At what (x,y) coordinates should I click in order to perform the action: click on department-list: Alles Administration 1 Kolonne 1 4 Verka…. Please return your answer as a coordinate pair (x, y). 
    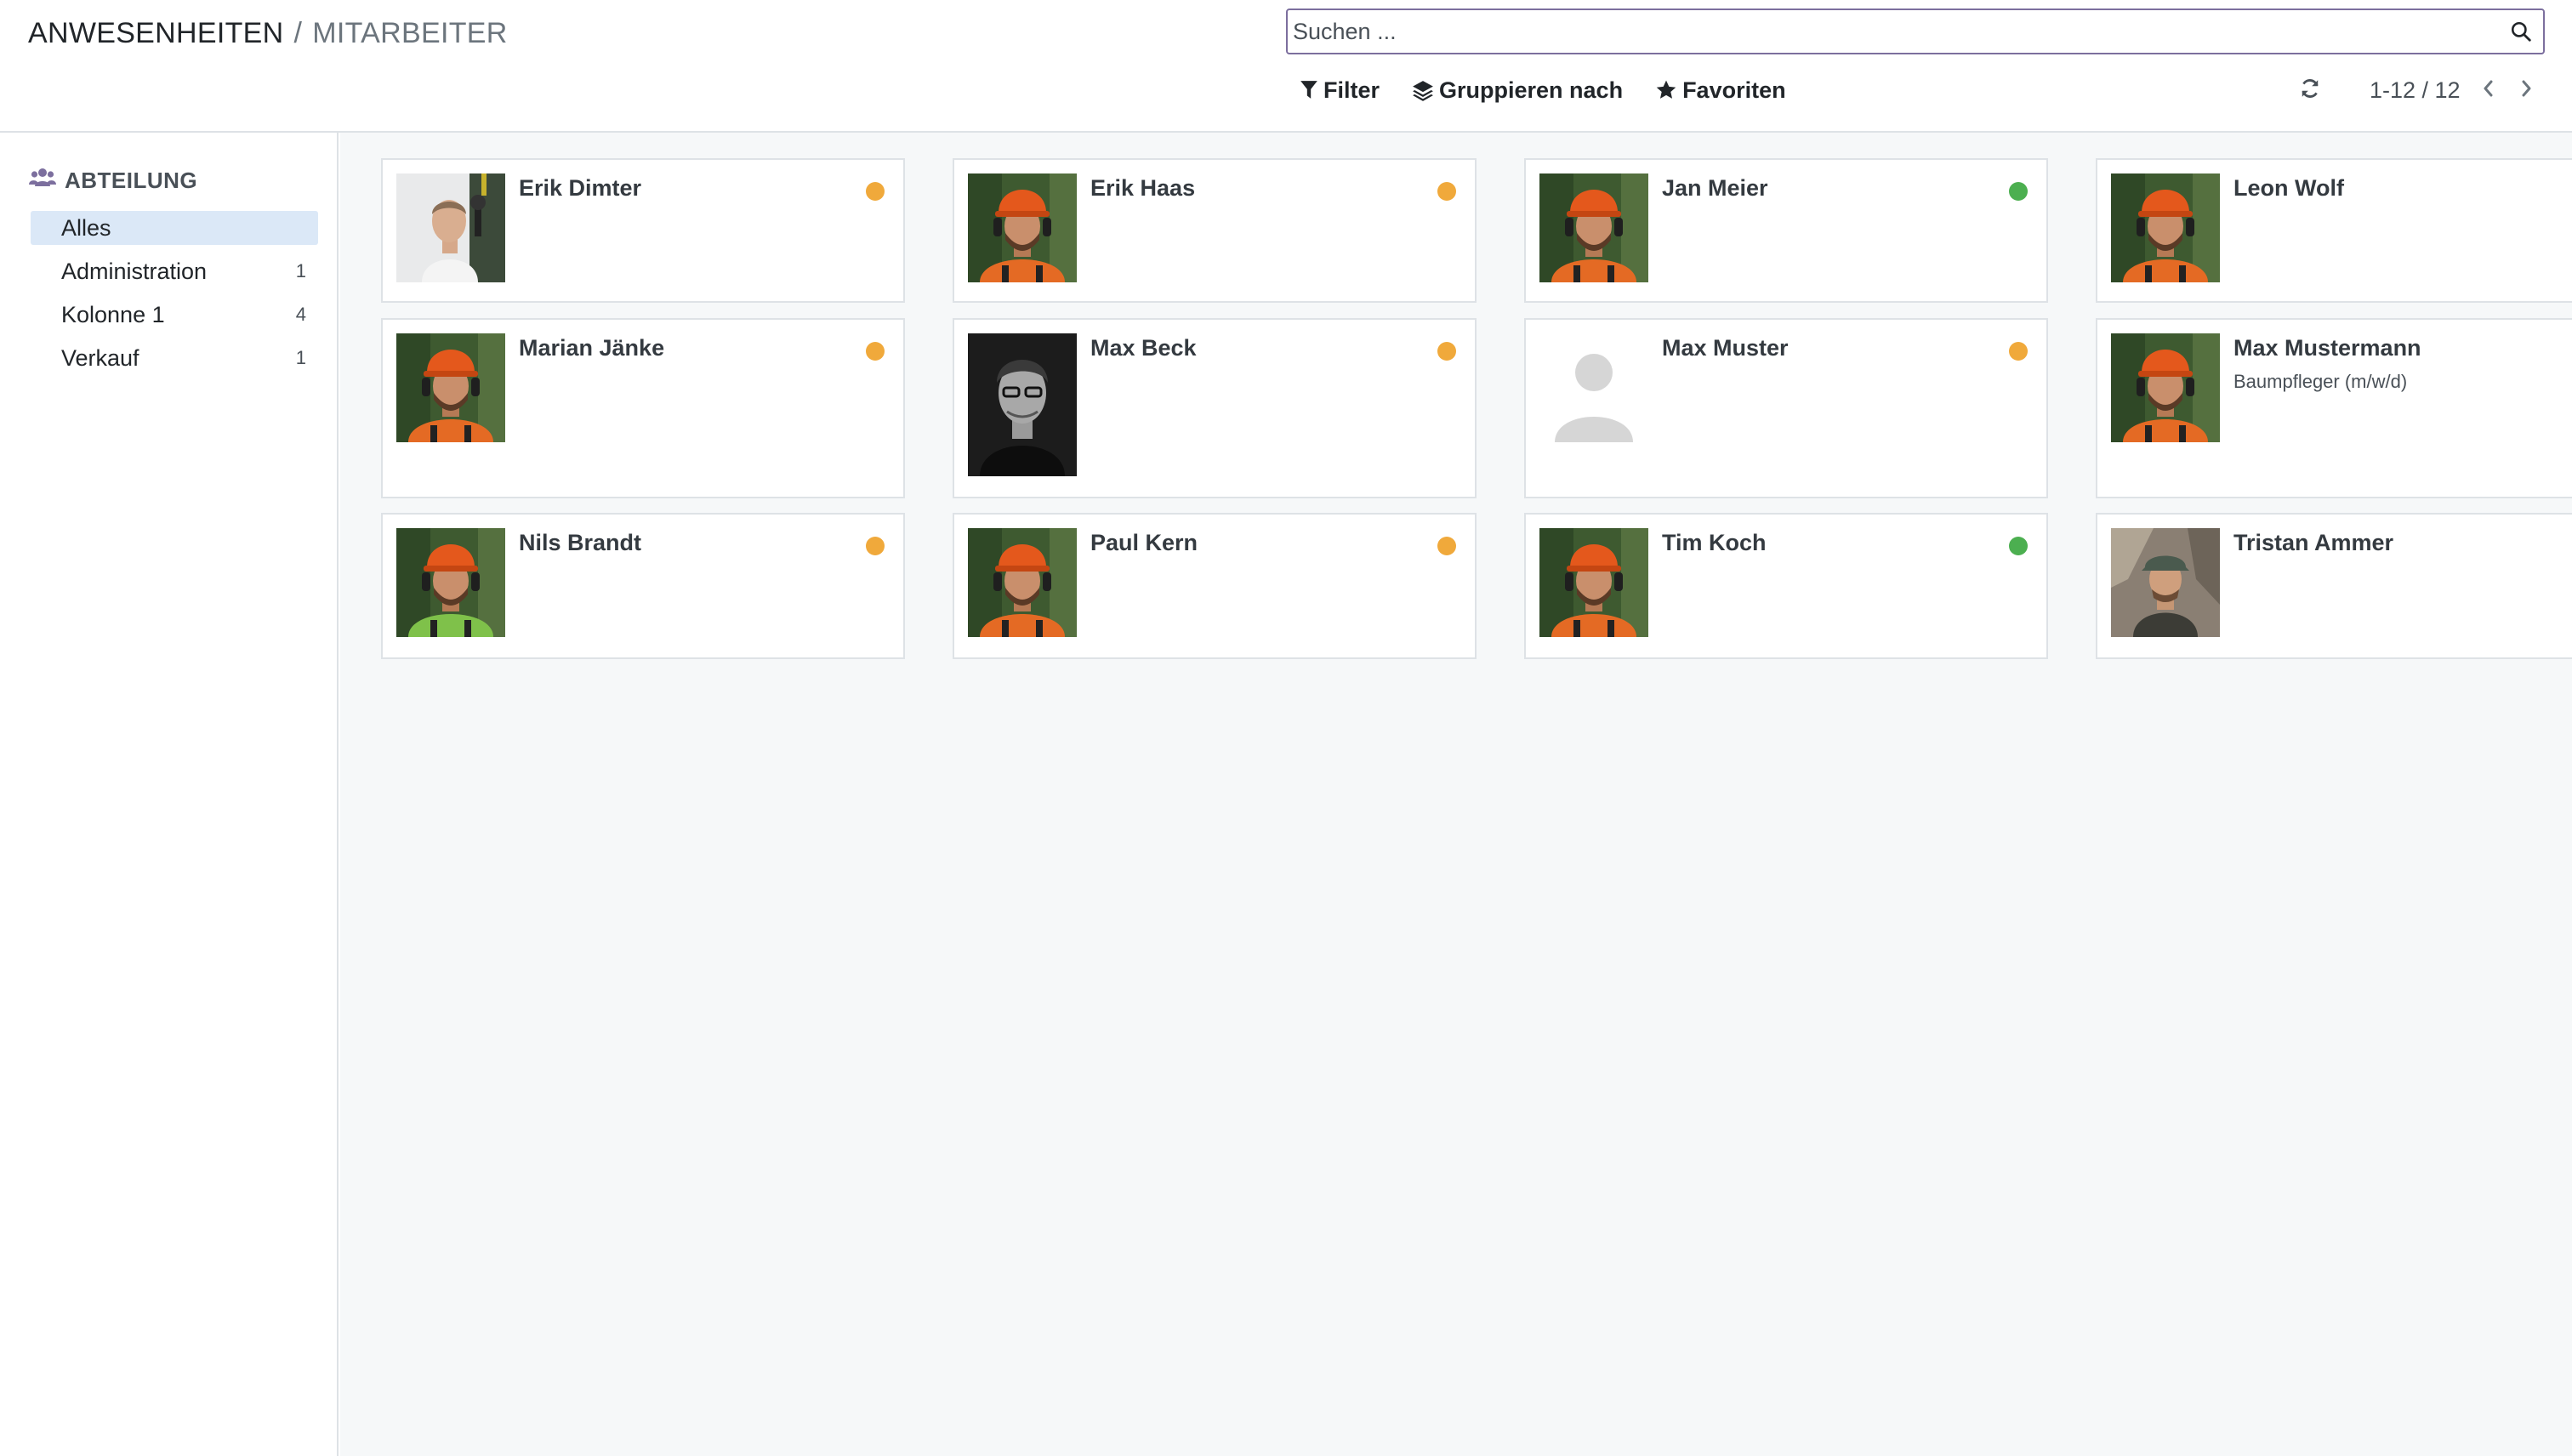
    Looking at the image, I should click on (174, 297).